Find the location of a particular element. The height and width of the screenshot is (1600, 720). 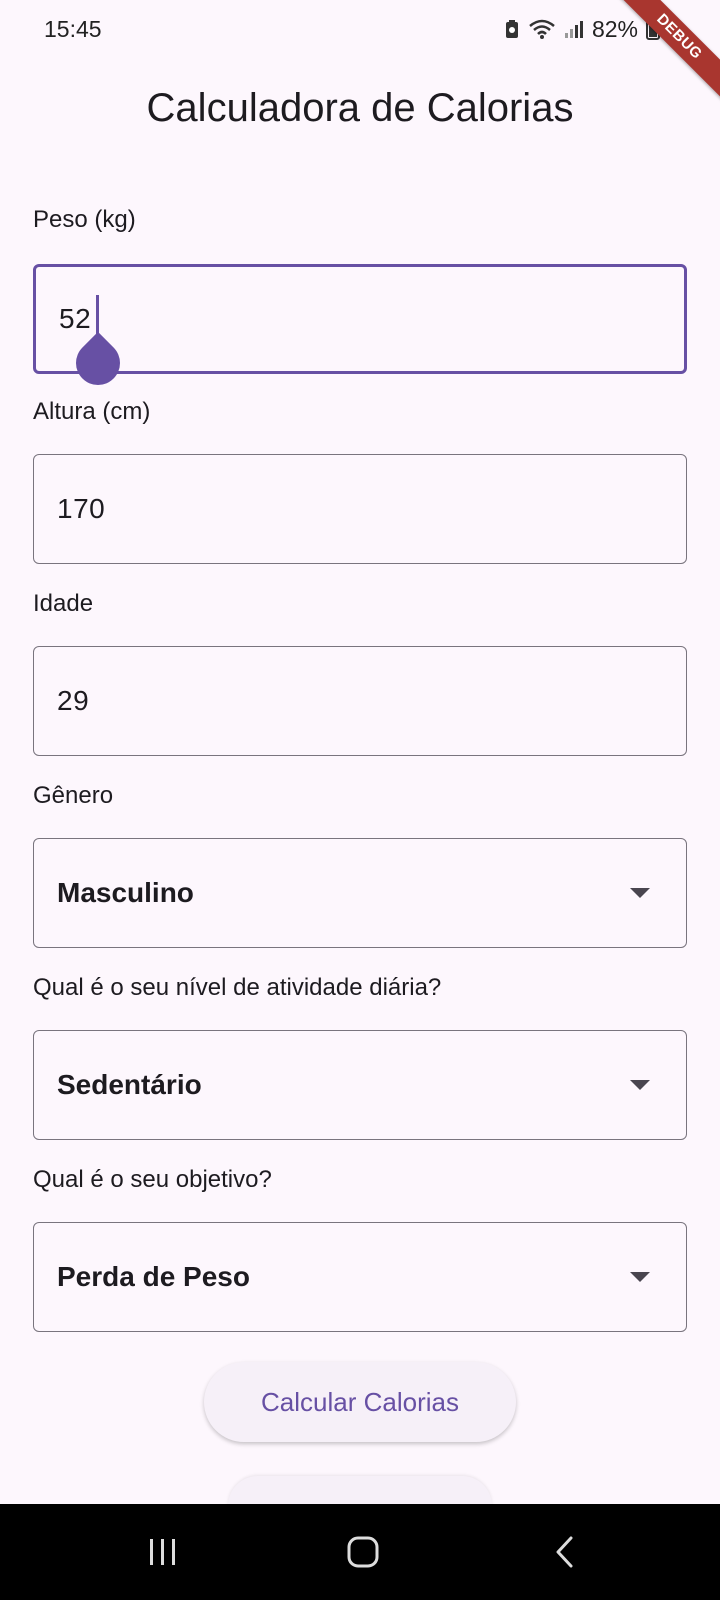

weight-input: 52 is located at coordinates (360, 329).